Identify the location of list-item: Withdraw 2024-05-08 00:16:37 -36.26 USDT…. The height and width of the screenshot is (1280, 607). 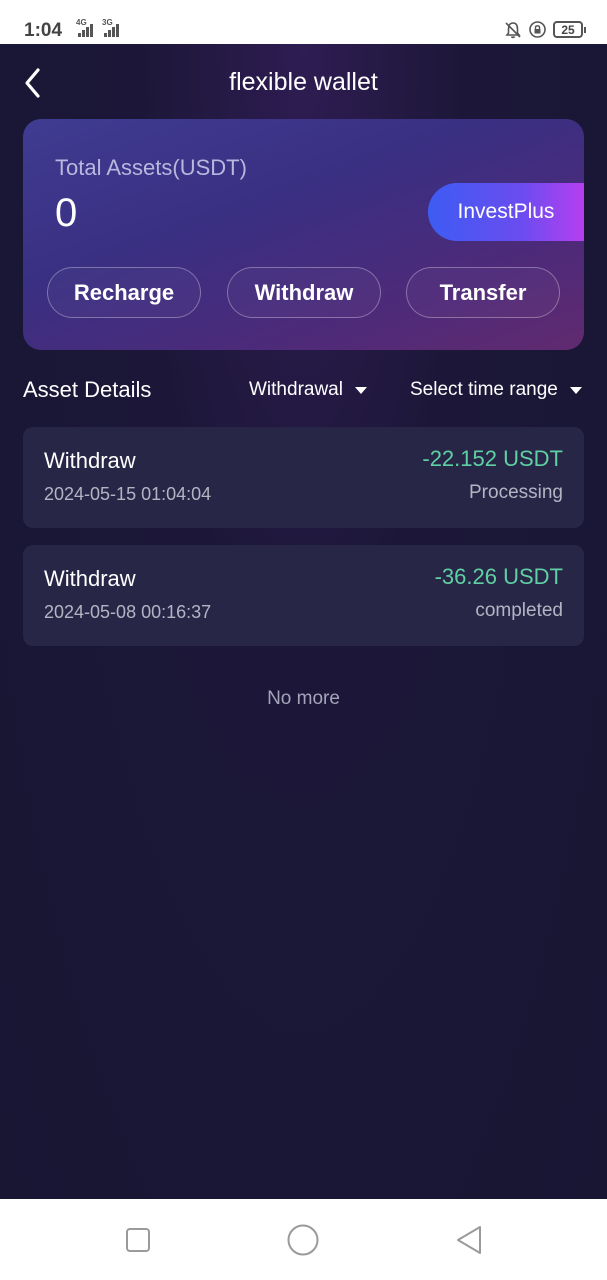
(303, 595).